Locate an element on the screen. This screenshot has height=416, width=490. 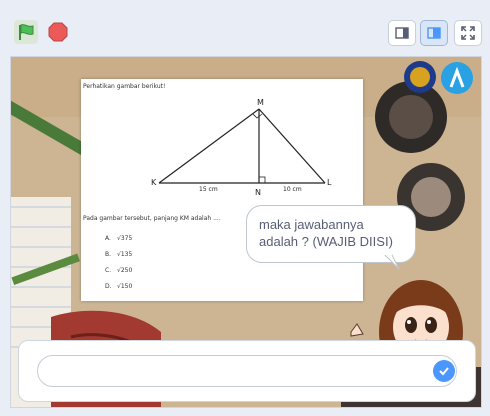
option-b: B. √135 is located at coordinates (119, 254).